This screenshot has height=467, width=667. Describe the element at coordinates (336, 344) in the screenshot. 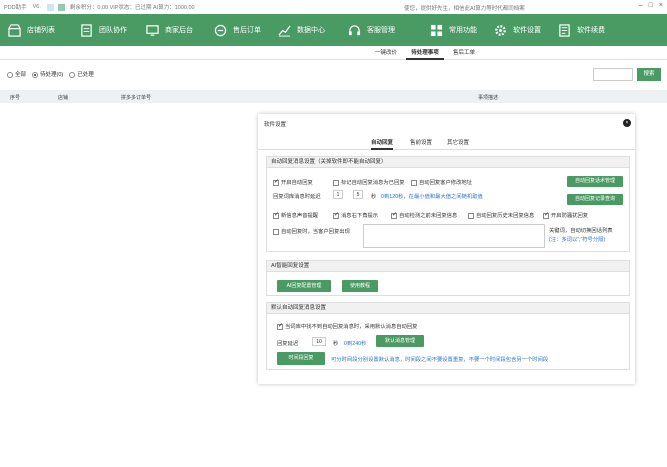

I see `default-delay-unit: 秒` at that location.